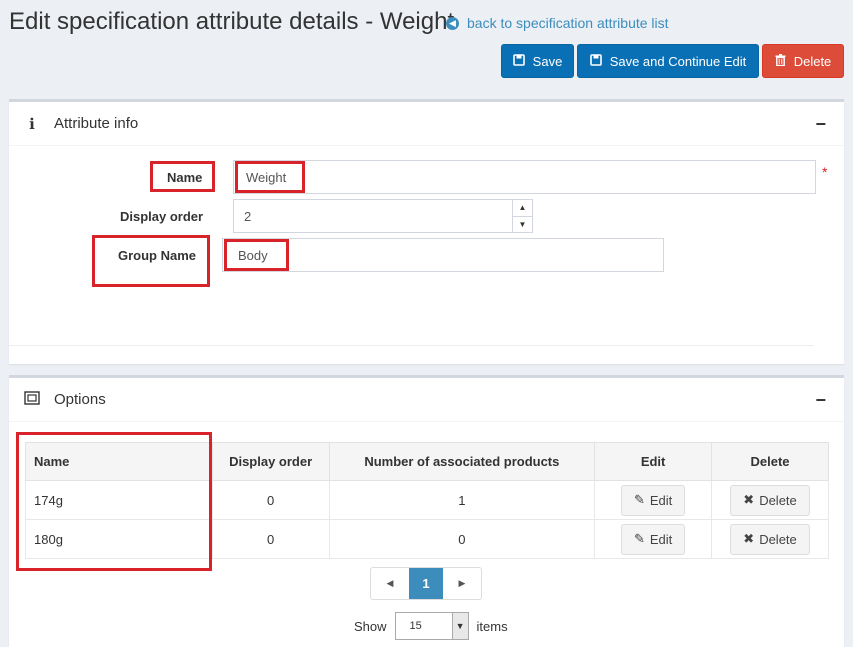 This screenshot has width=853, height=647. What do you see at coordinates (522, 208) in the screenshot?
I see `chevron-up-icon: ▲` at bounding box center [522, 208].